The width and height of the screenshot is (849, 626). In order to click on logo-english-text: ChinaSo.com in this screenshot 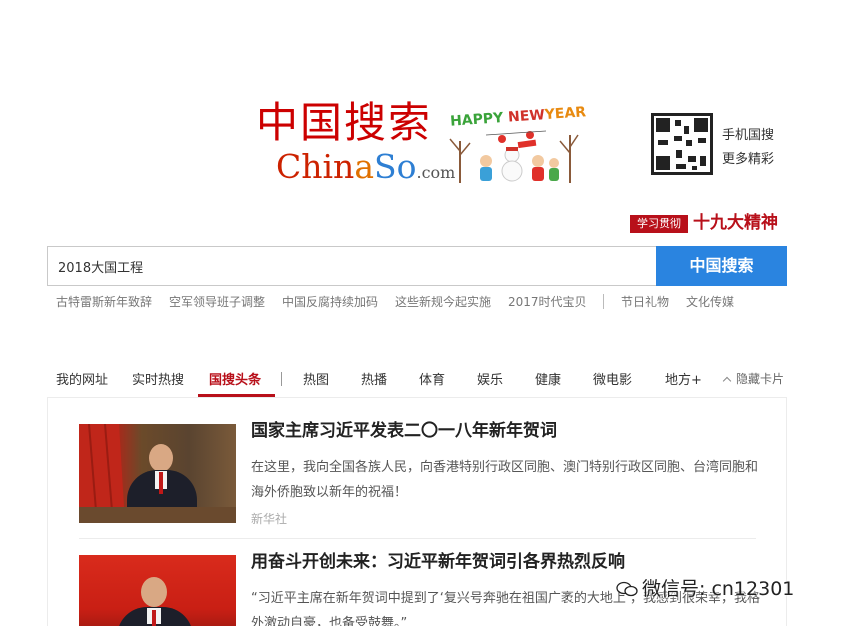, I will do `click(366, 166)`.